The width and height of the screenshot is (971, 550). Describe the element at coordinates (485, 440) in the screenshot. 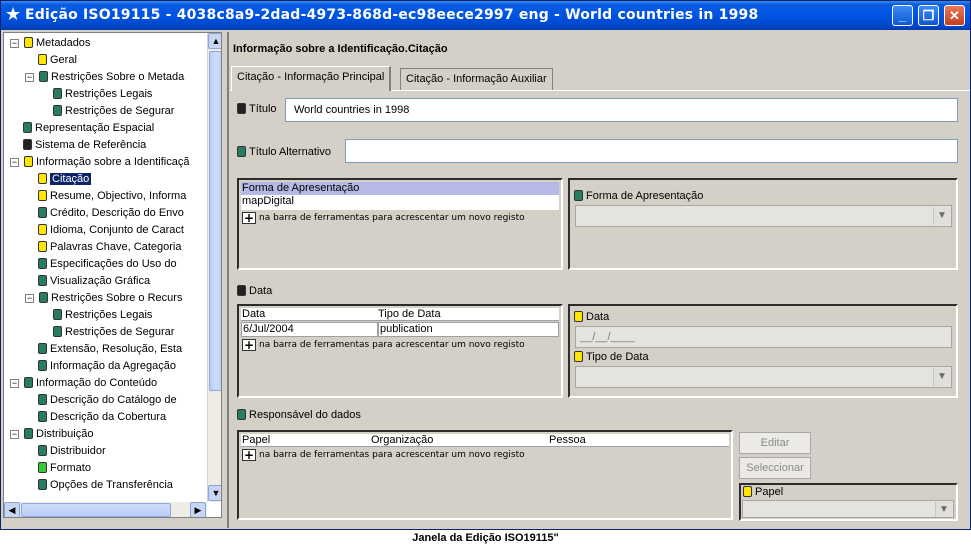

I see `responsavel-column-headers: Papel Organização Pessoa` at that location.